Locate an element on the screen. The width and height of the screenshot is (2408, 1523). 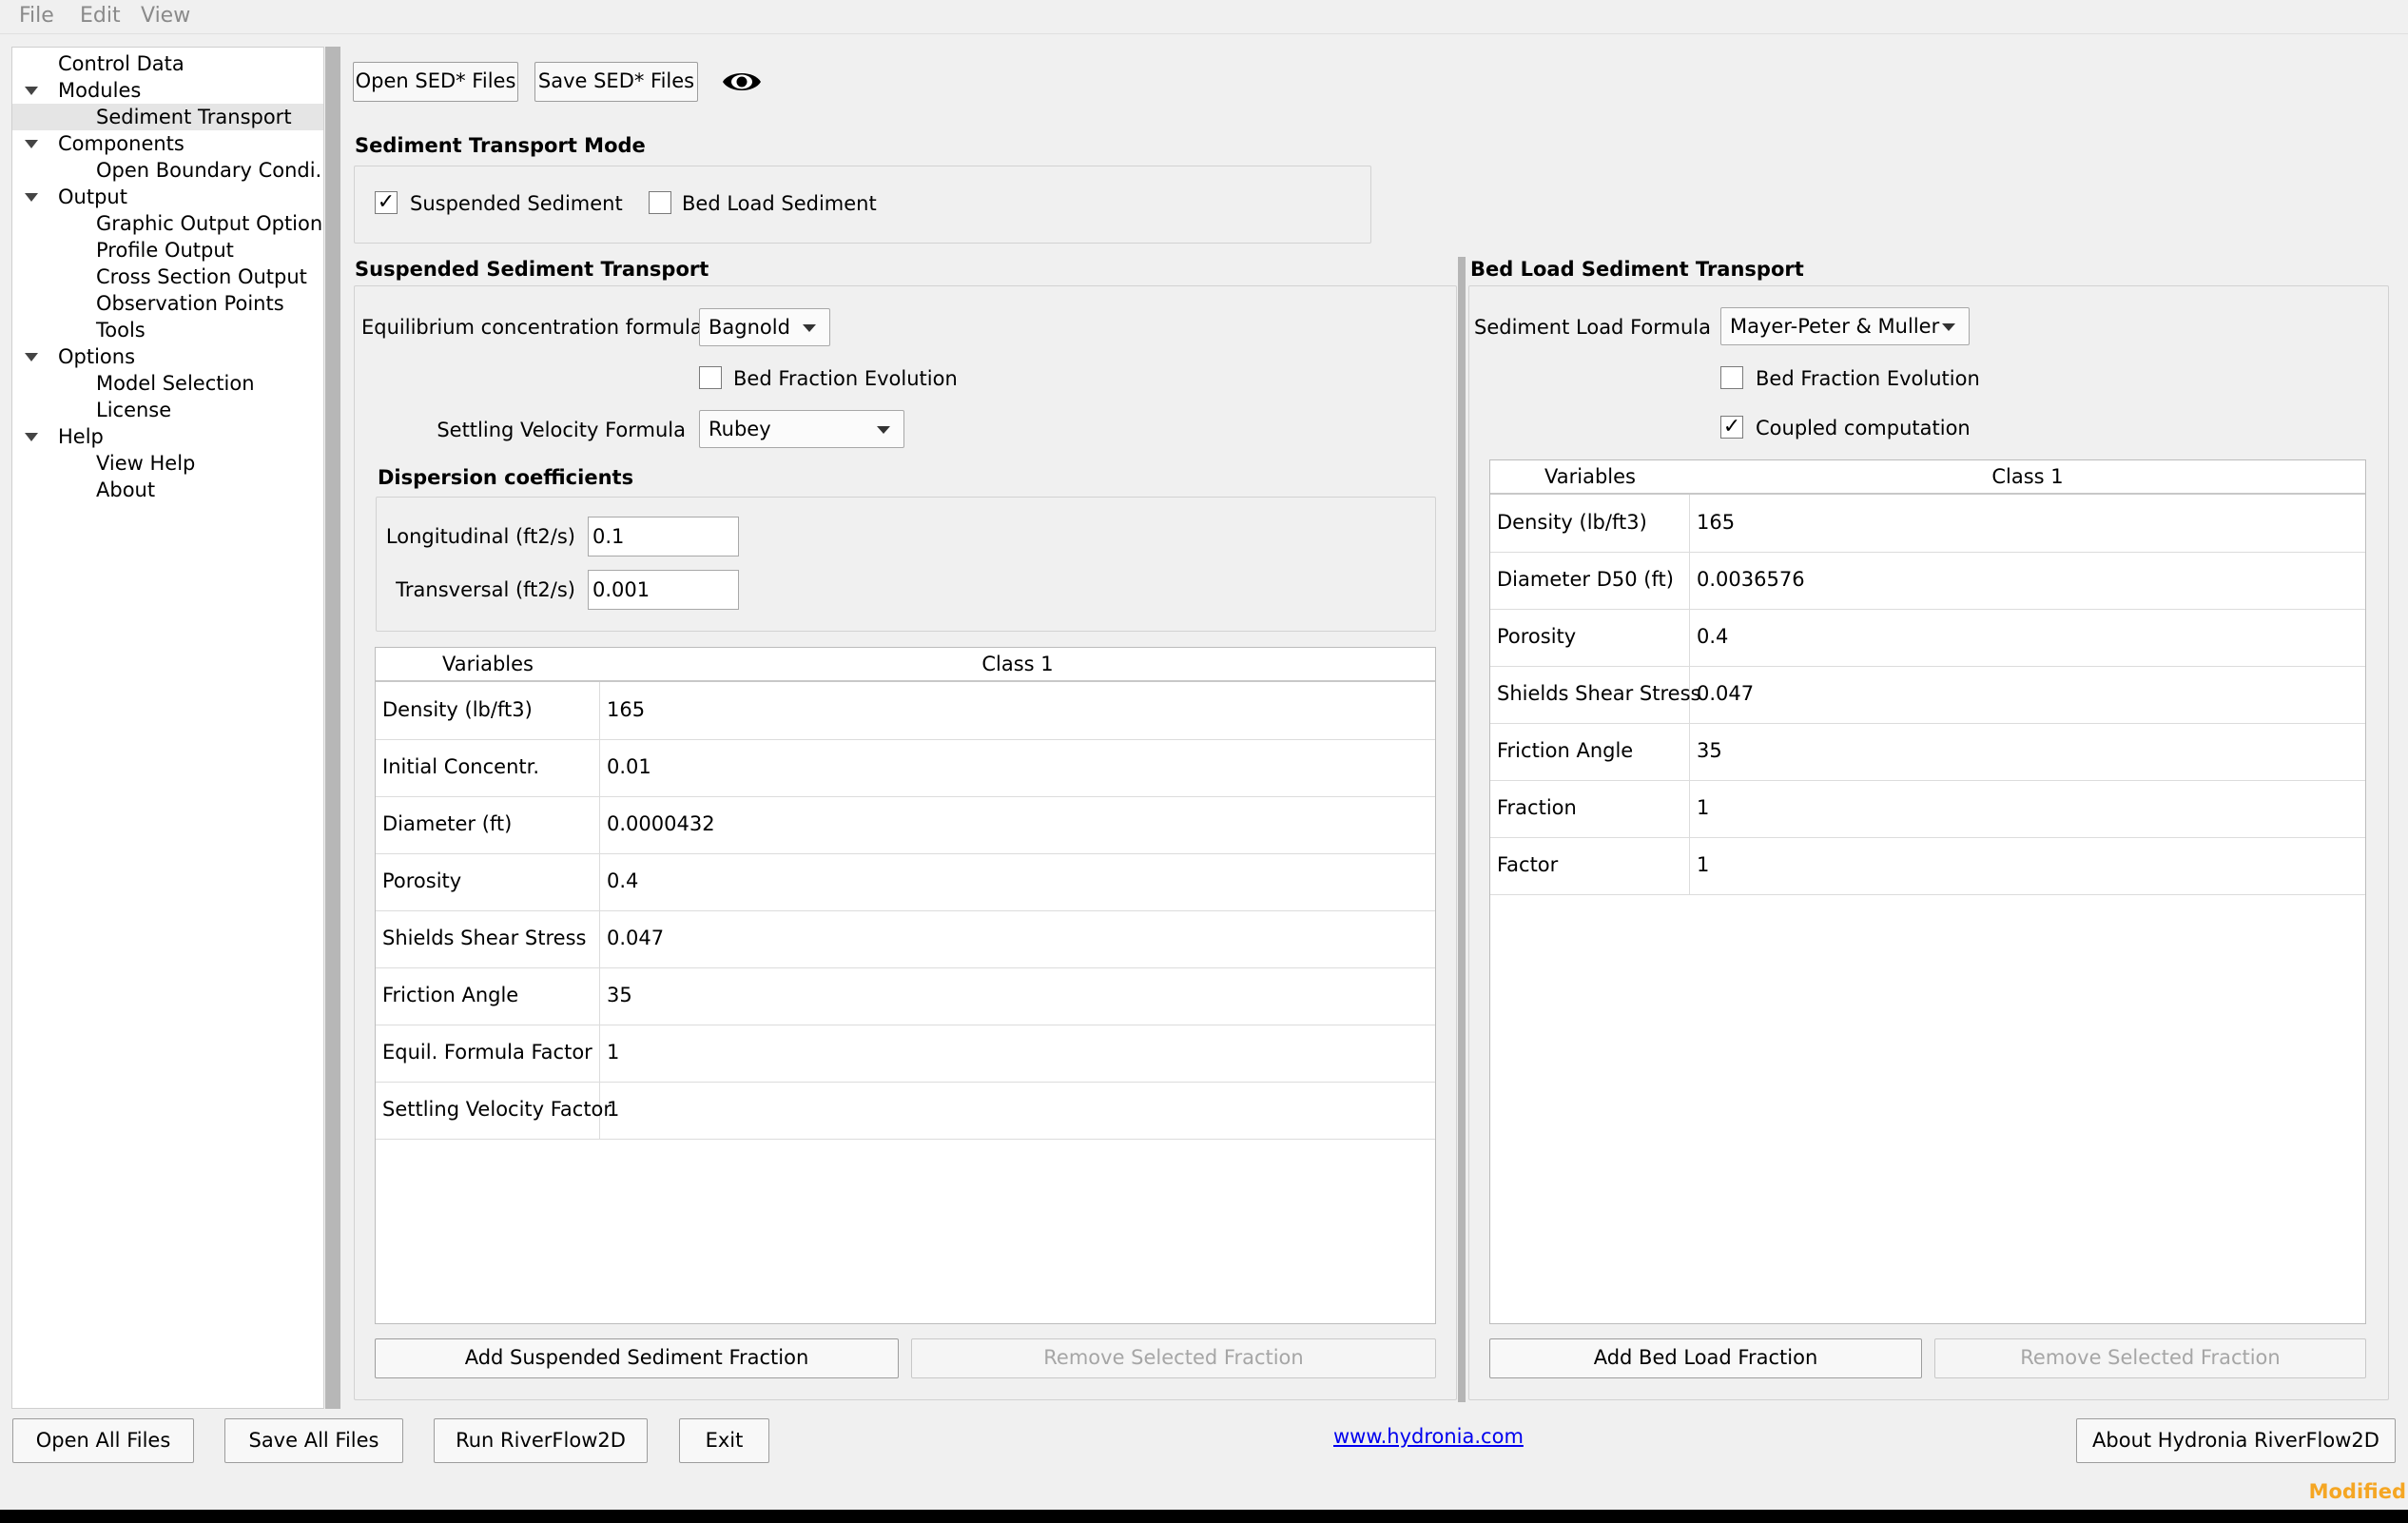
table-row: Initial Concentr. 0.01 is located at coordinates (905, 768).